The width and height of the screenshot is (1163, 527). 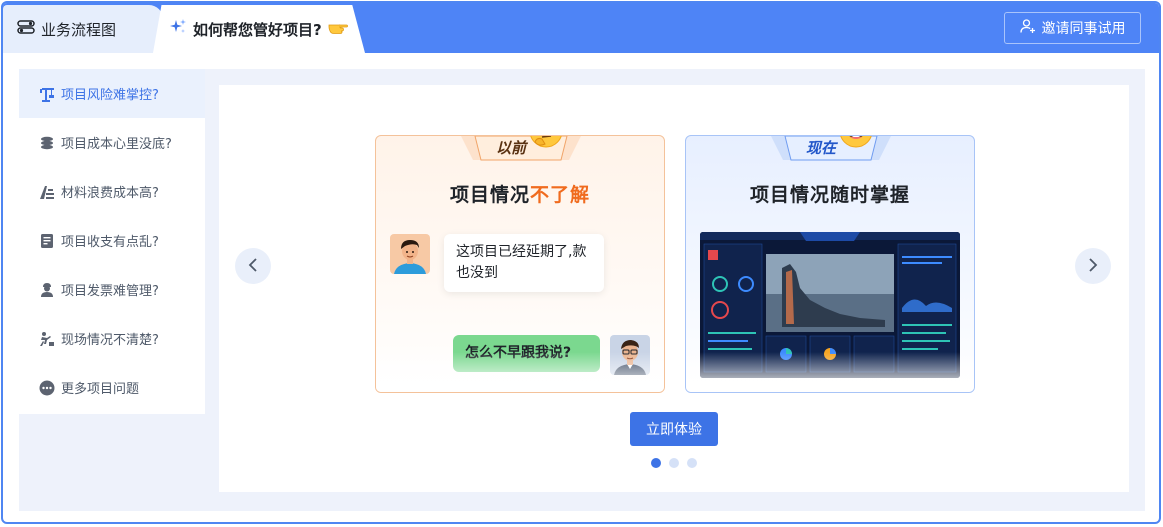 I want to click on before-ribbon-label: 以前, so click(x=510, y=147).